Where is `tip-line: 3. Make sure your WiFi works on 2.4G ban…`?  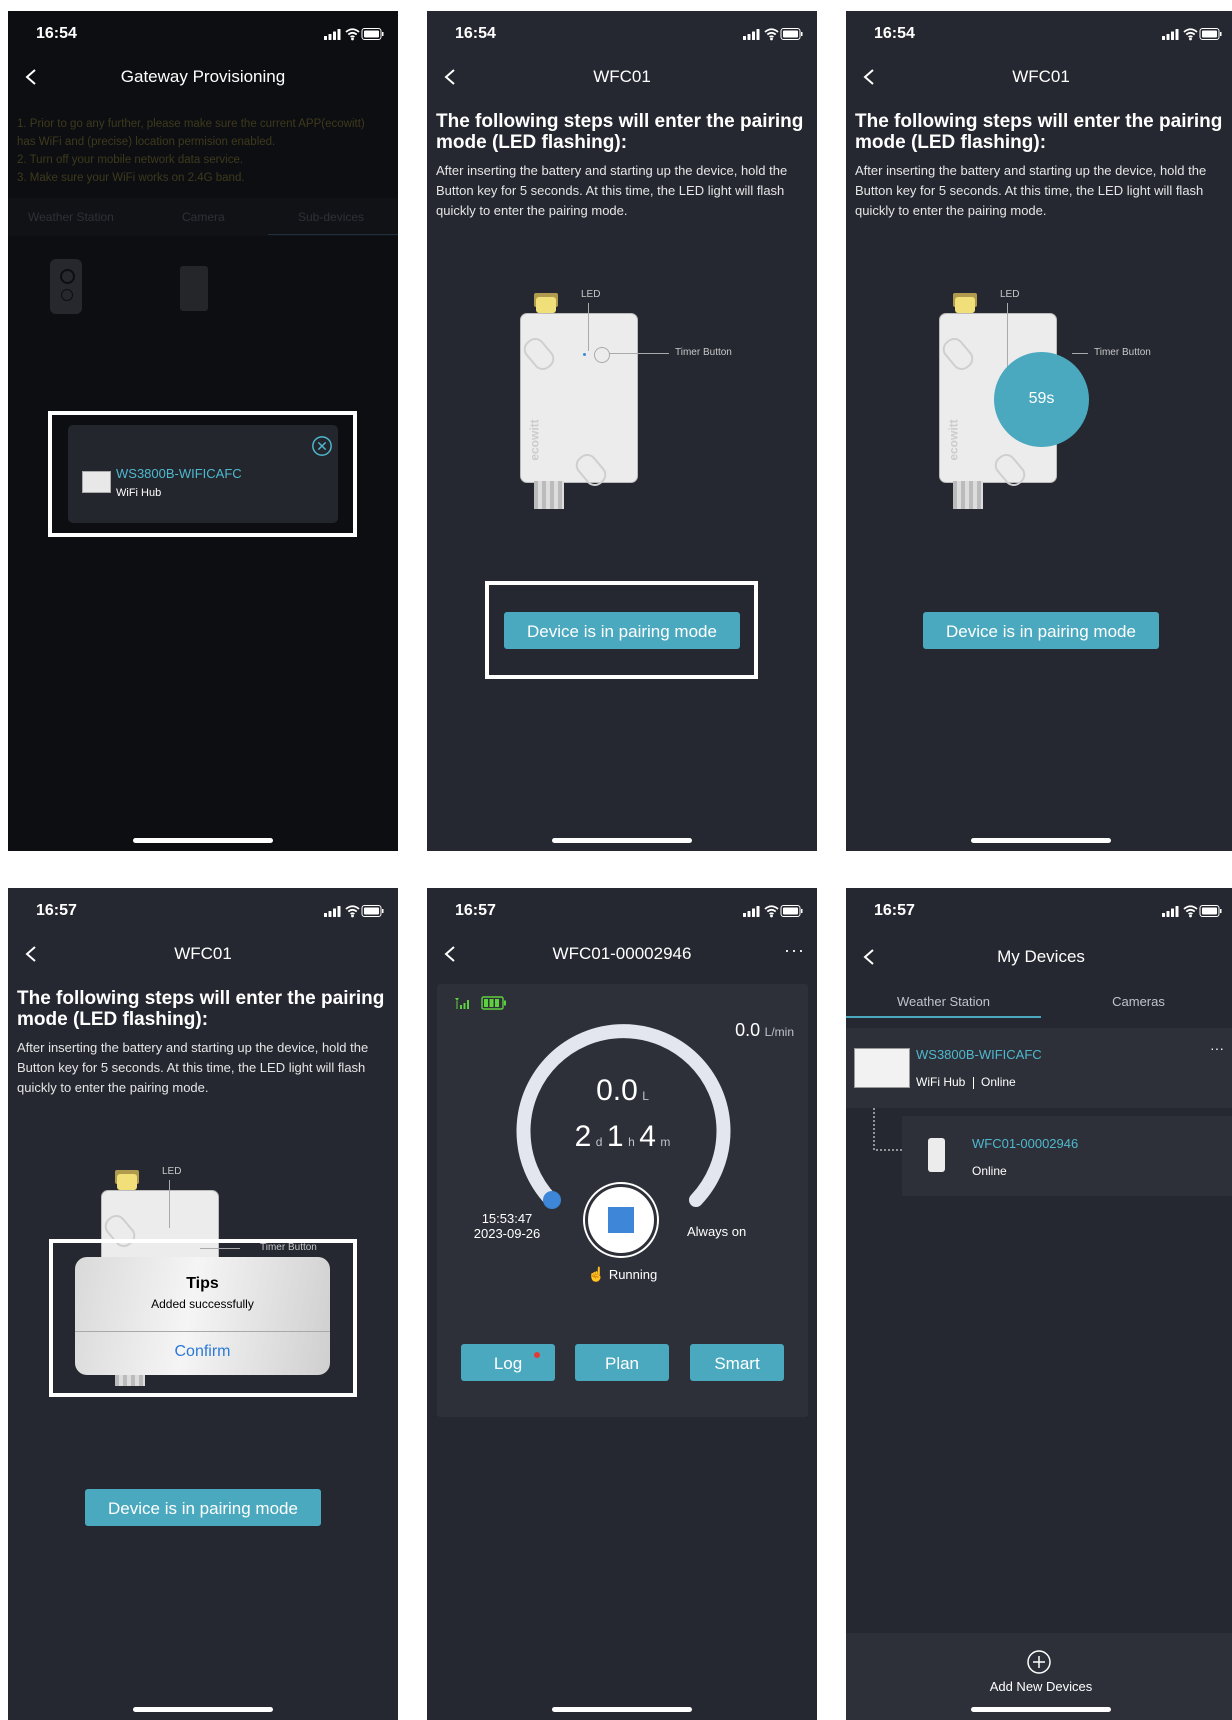 tip-line: 3. Make sure your WiFi works on 2.4G ban… is located at coordinates (131, 178).